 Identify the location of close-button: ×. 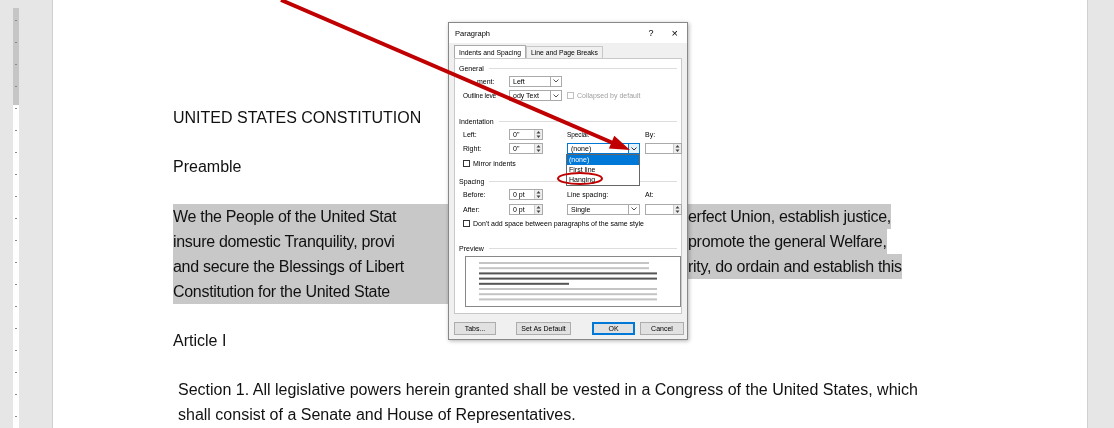
(674, 33).